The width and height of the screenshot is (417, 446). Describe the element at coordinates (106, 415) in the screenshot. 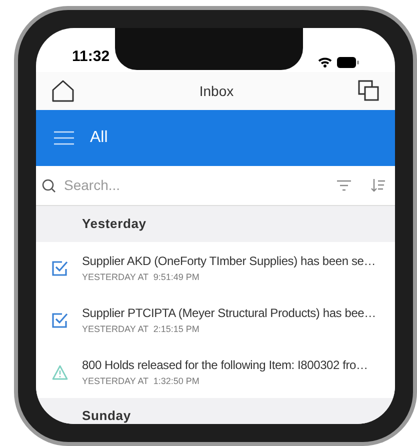

I see `section-header: Sunday` at that location.